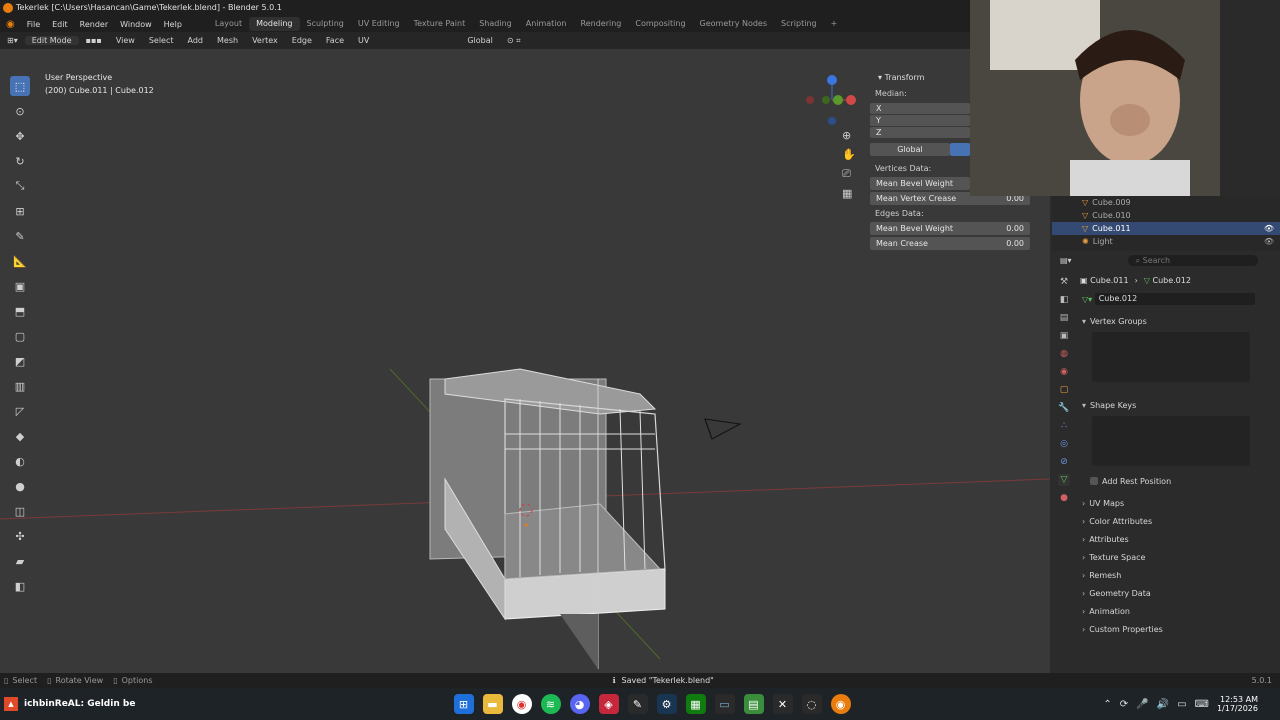 This screenshot has height=720, width=1280. Describe the element at coordinates (20, 486) in the screenshot. I see `smooth-tool-icon: ●` at that location.